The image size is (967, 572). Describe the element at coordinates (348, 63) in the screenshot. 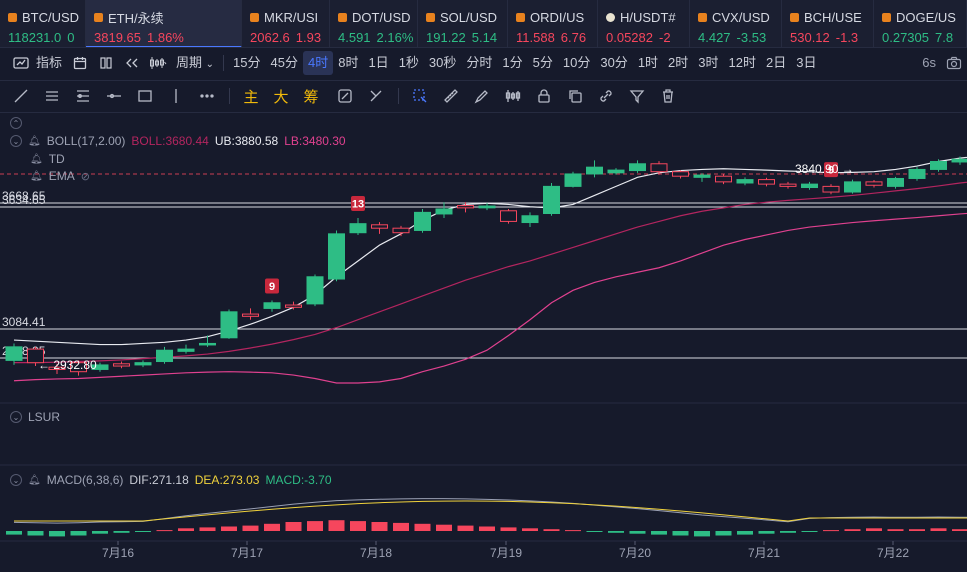

I see `period-8时: 8时` at that location.